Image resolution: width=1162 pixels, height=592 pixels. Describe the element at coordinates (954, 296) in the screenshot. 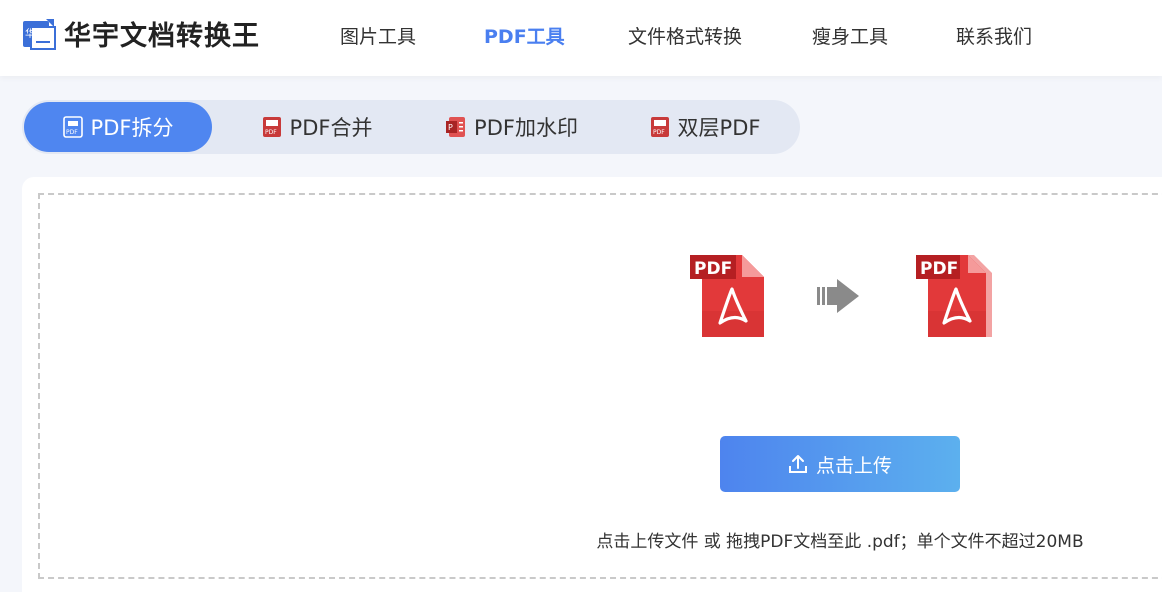

I see `pdf-target-icon: PDF` at that location.